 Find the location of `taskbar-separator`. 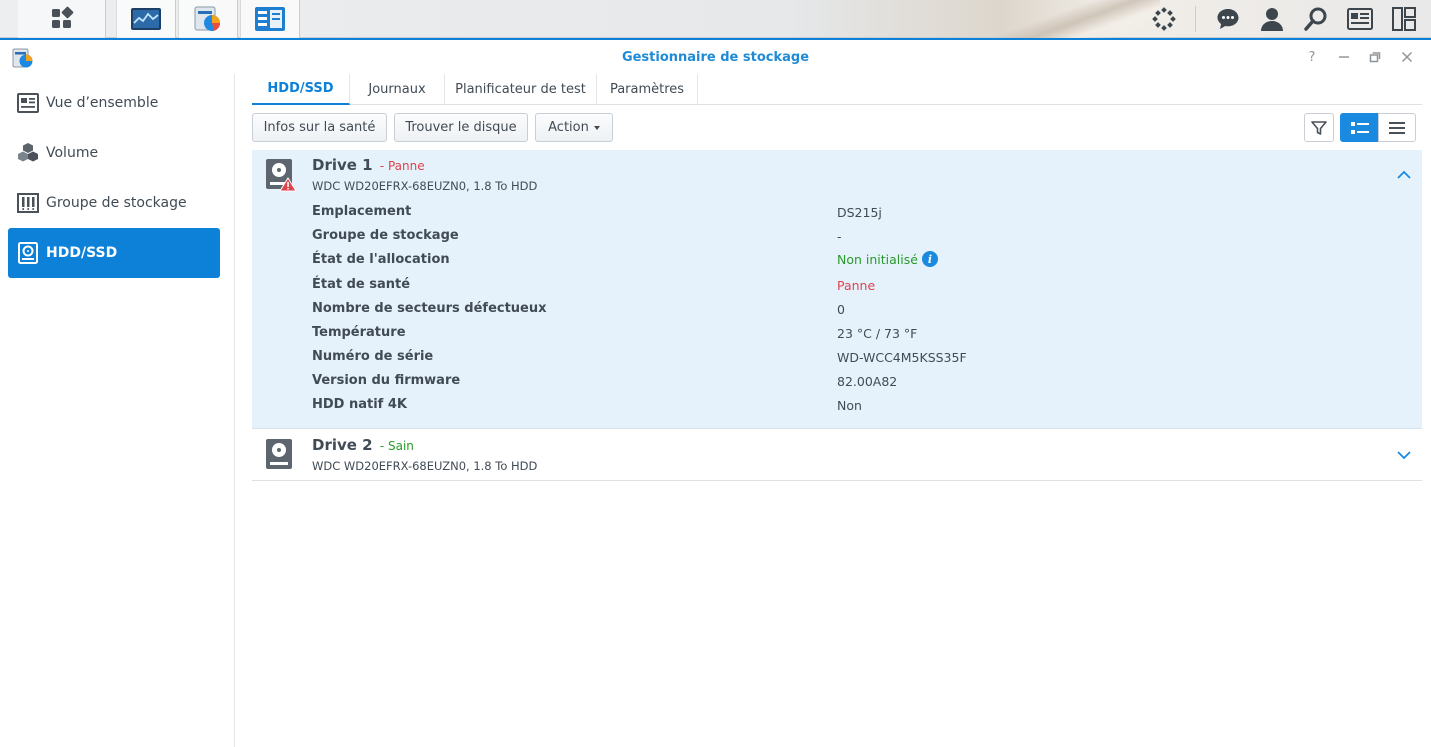

taskbar-separator is located at coordinates (1195, 19).